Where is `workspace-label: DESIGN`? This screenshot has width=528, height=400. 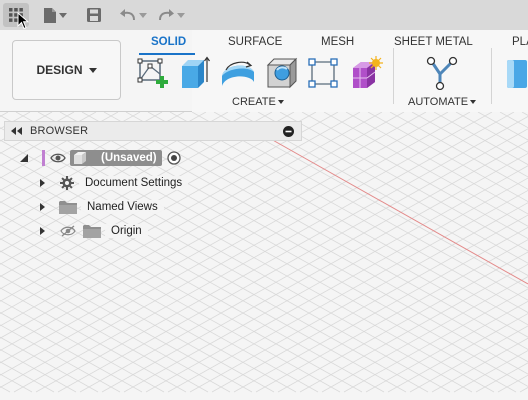 workspace-label: DESIGN is located at coordinates (59, 70).